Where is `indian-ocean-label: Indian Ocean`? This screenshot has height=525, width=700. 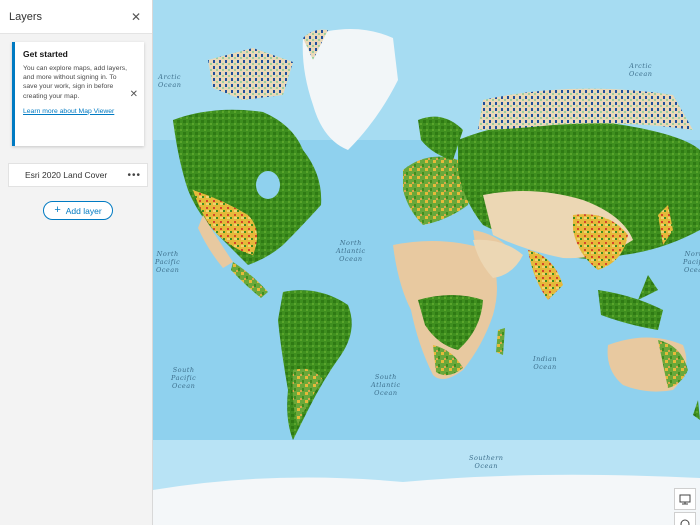 indian-ocean-label: Indian Ocean is located at coordinates (545, 363).